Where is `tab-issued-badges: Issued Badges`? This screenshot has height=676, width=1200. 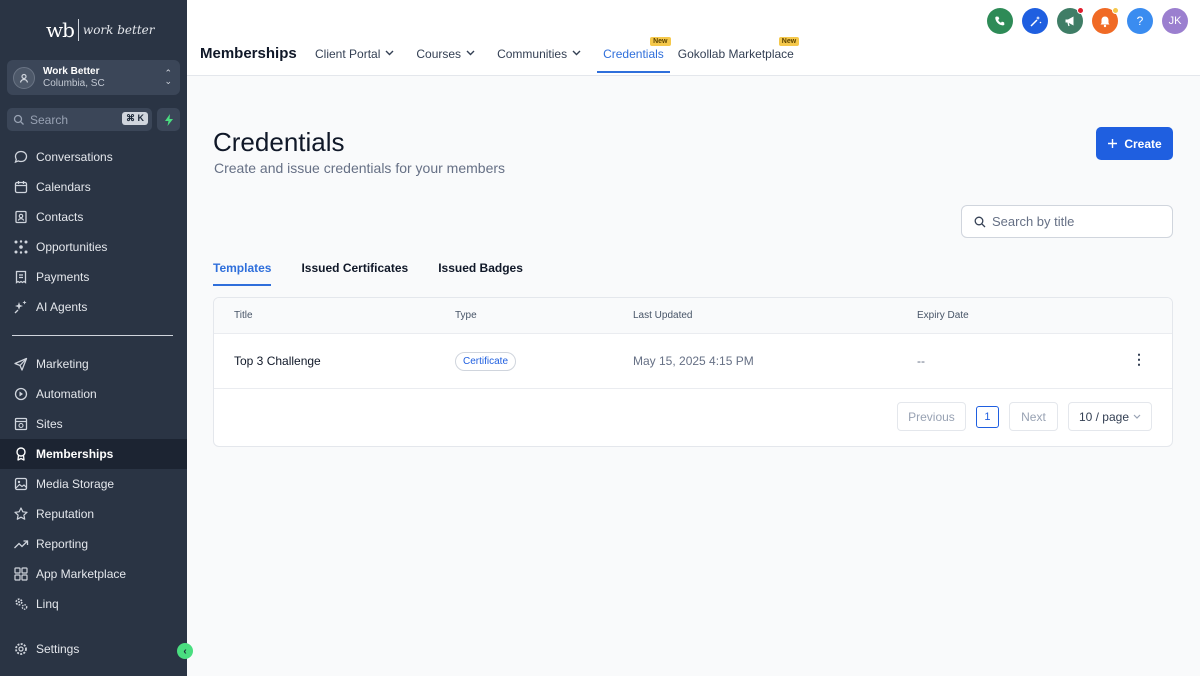
tab-issued-badges: Issued Badges is located at coordinates (480, 273).